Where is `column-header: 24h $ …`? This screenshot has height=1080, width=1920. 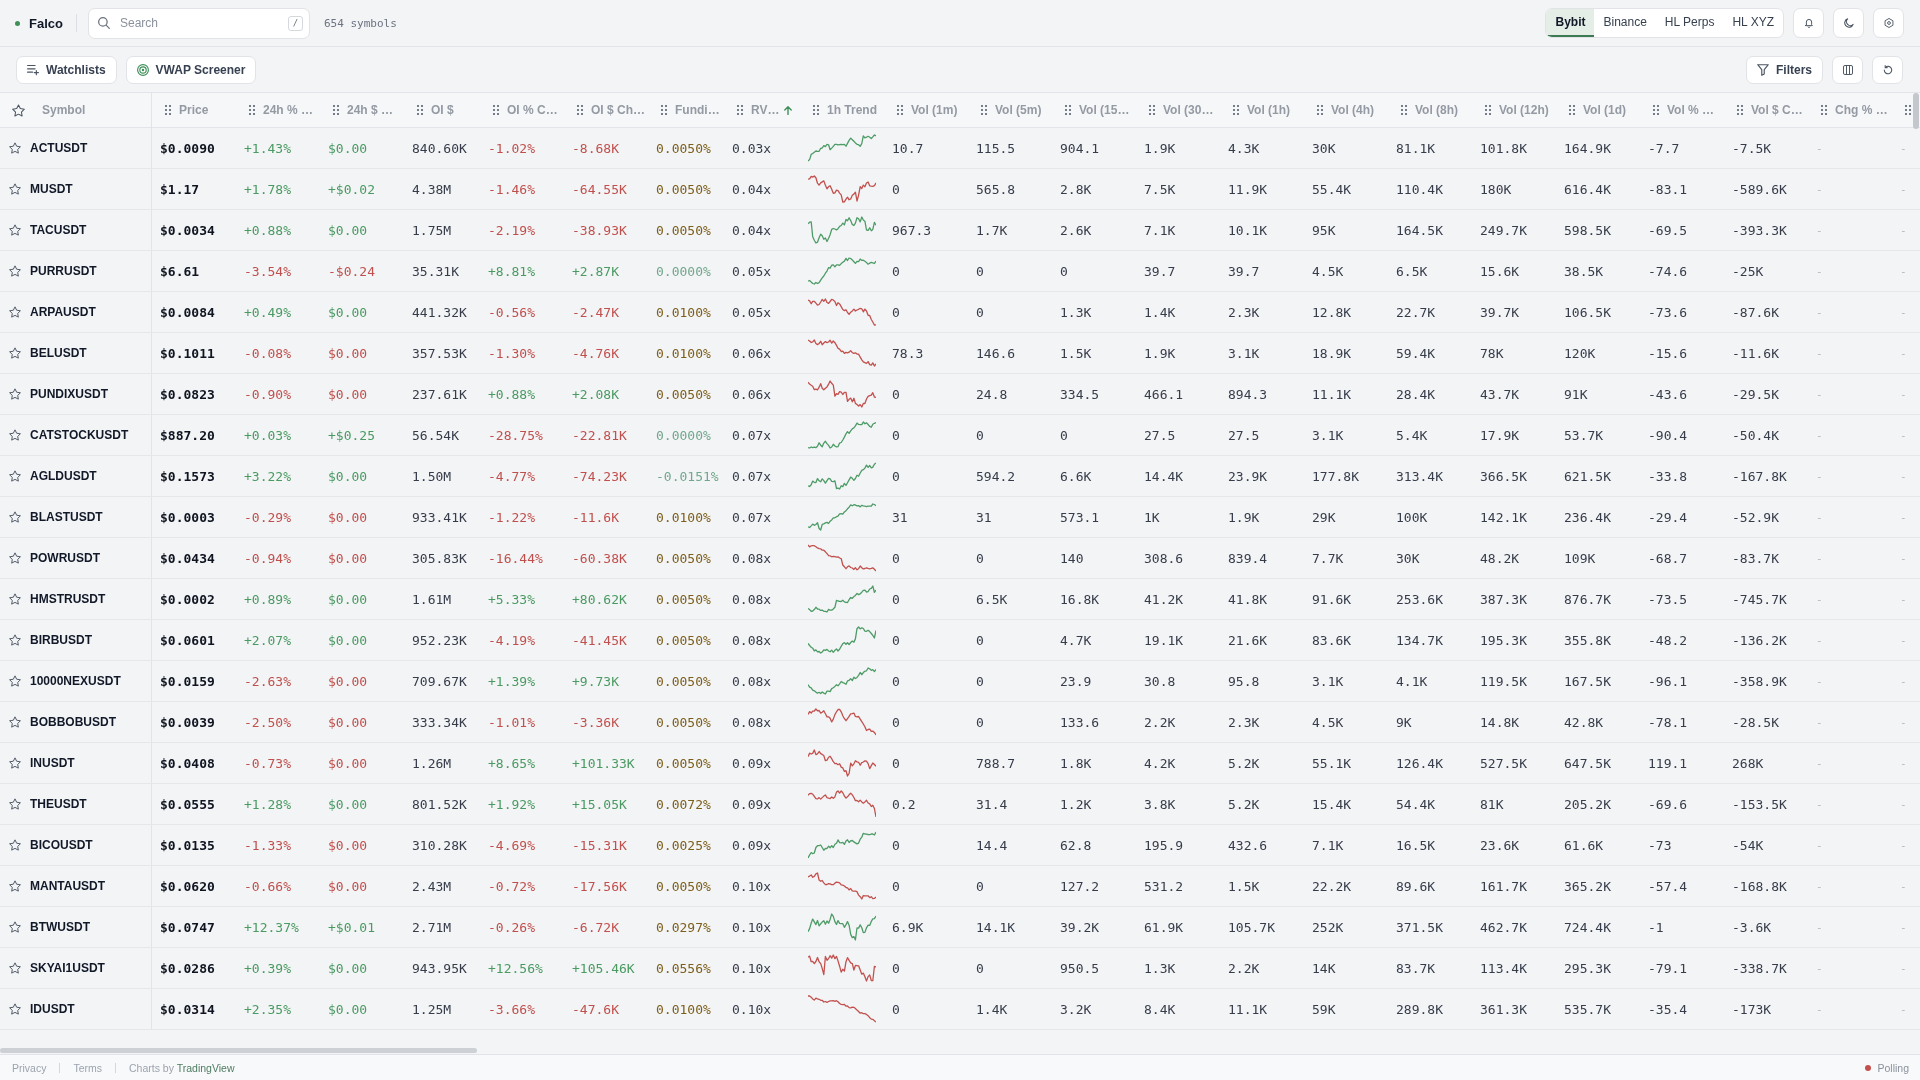 column-header: 24h $ … is located at coordinates (370, 110).